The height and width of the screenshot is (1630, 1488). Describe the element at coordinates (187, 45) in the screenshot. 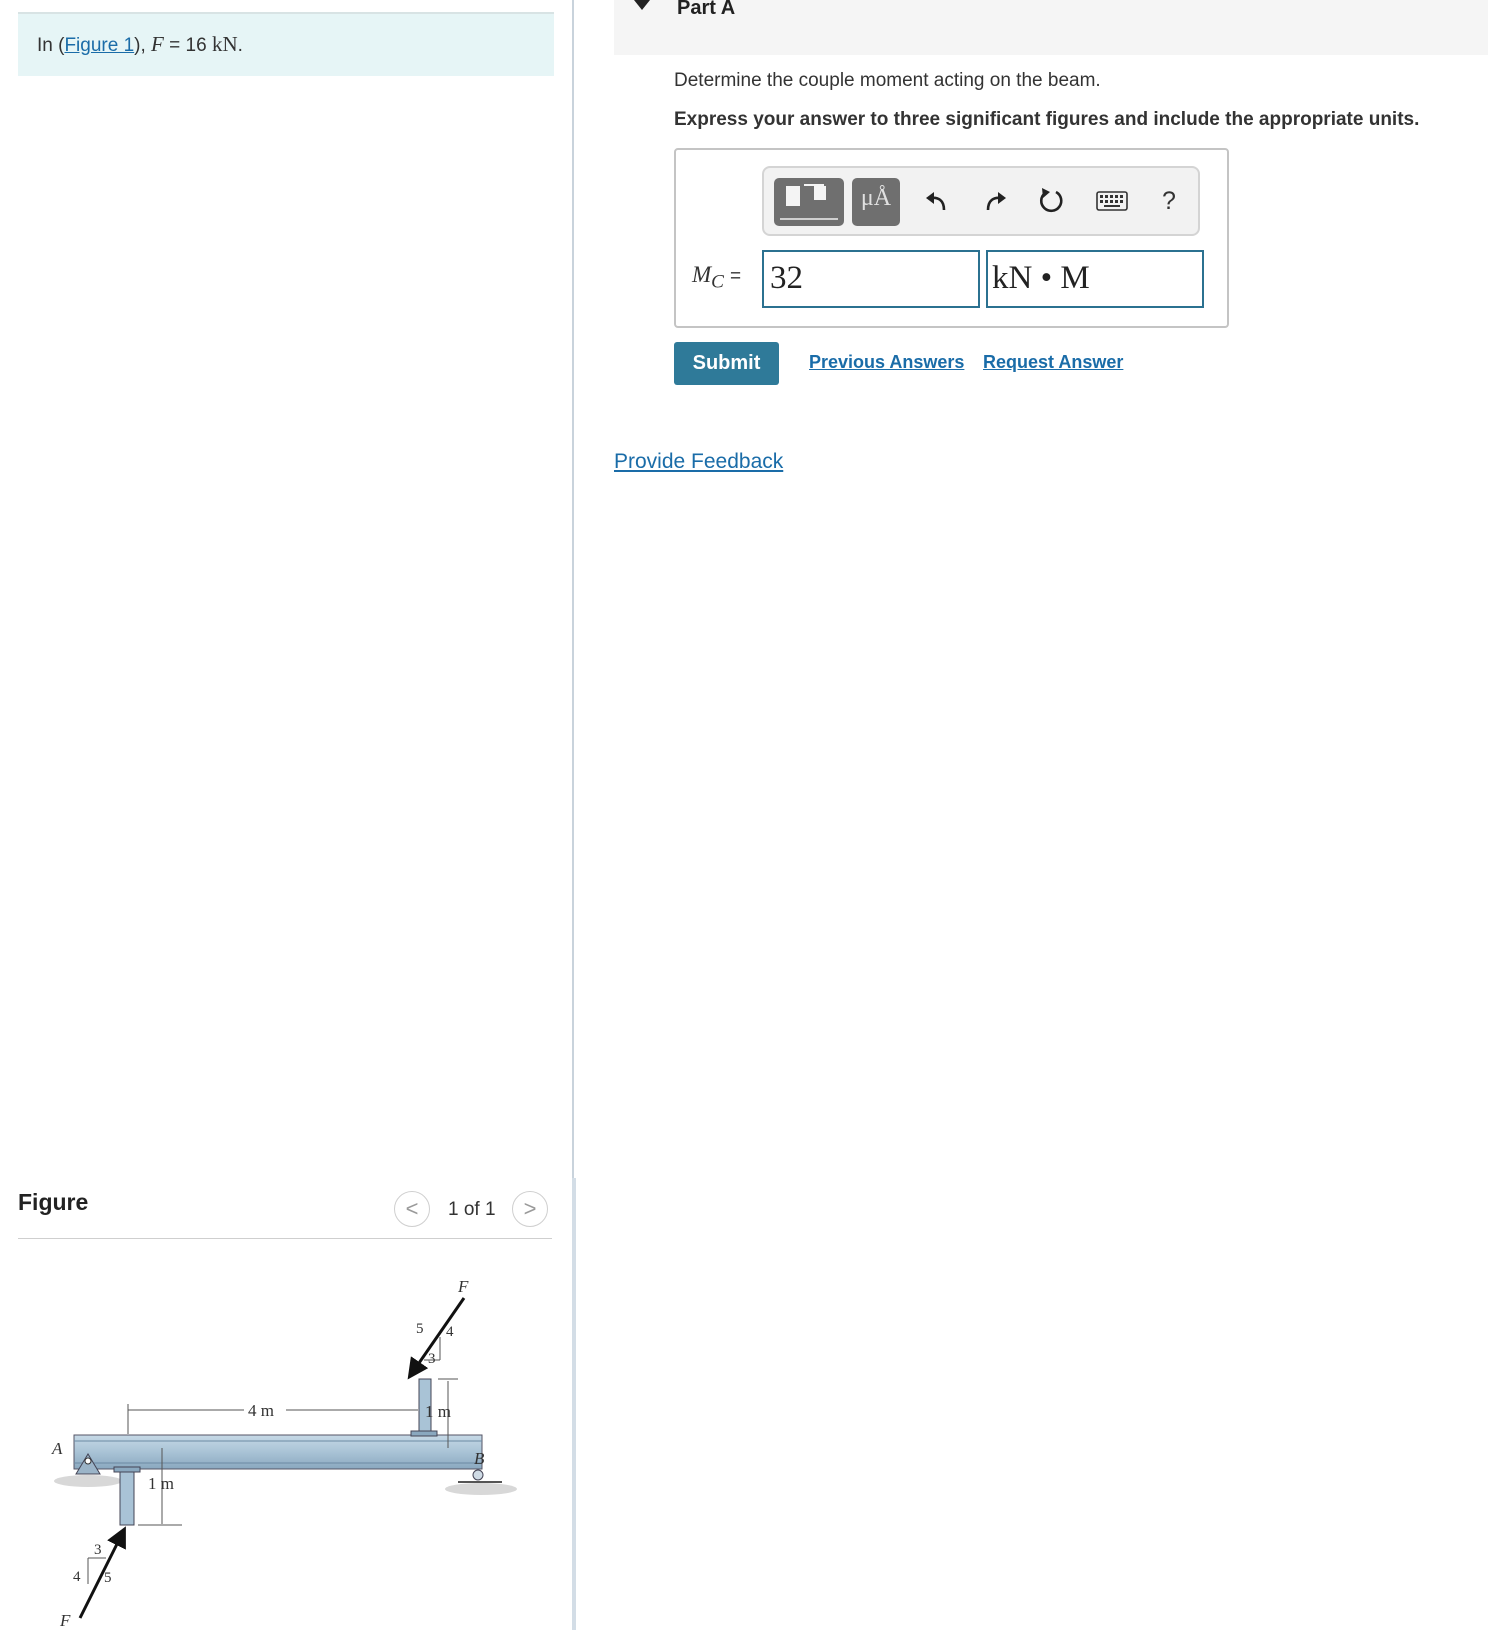

I see `intro-equals: = 16` at that location.